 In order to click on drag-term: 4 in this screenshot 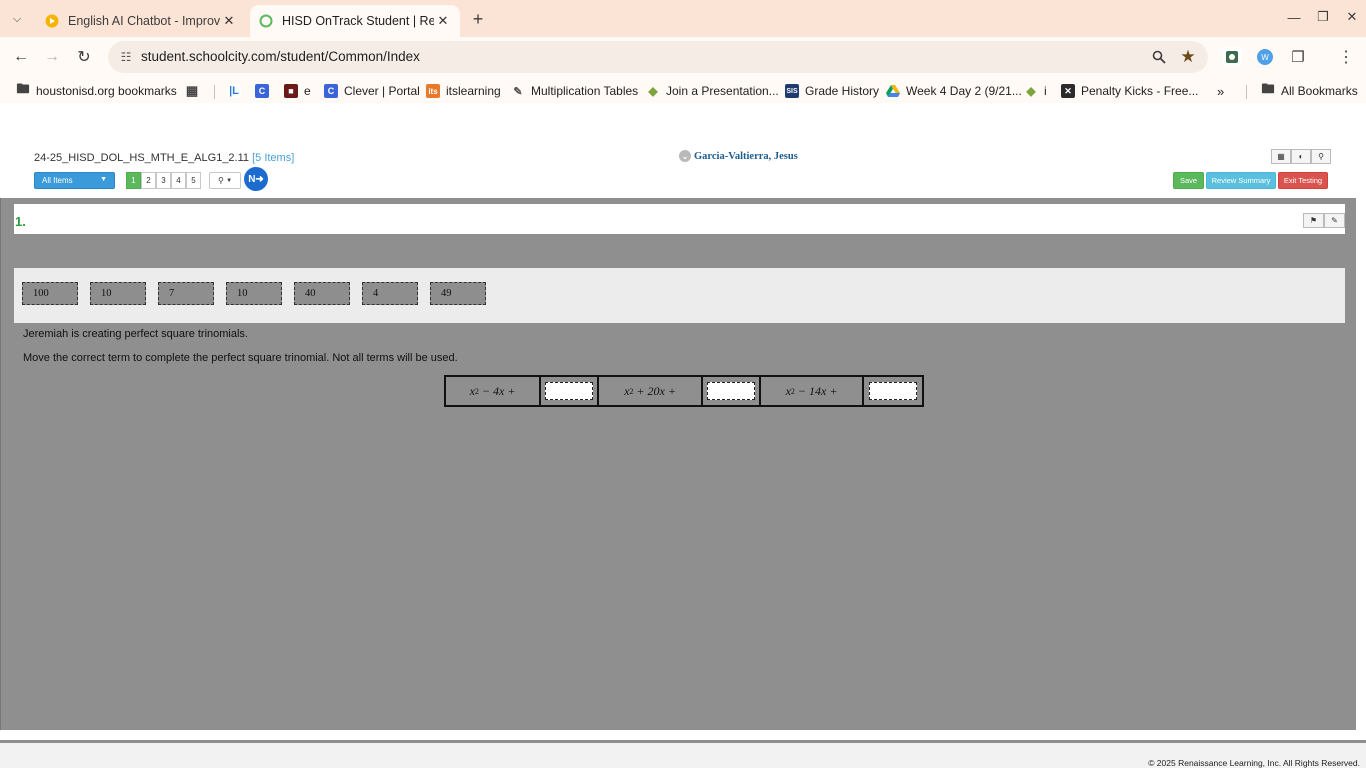, I will do `click(390, 293)`.